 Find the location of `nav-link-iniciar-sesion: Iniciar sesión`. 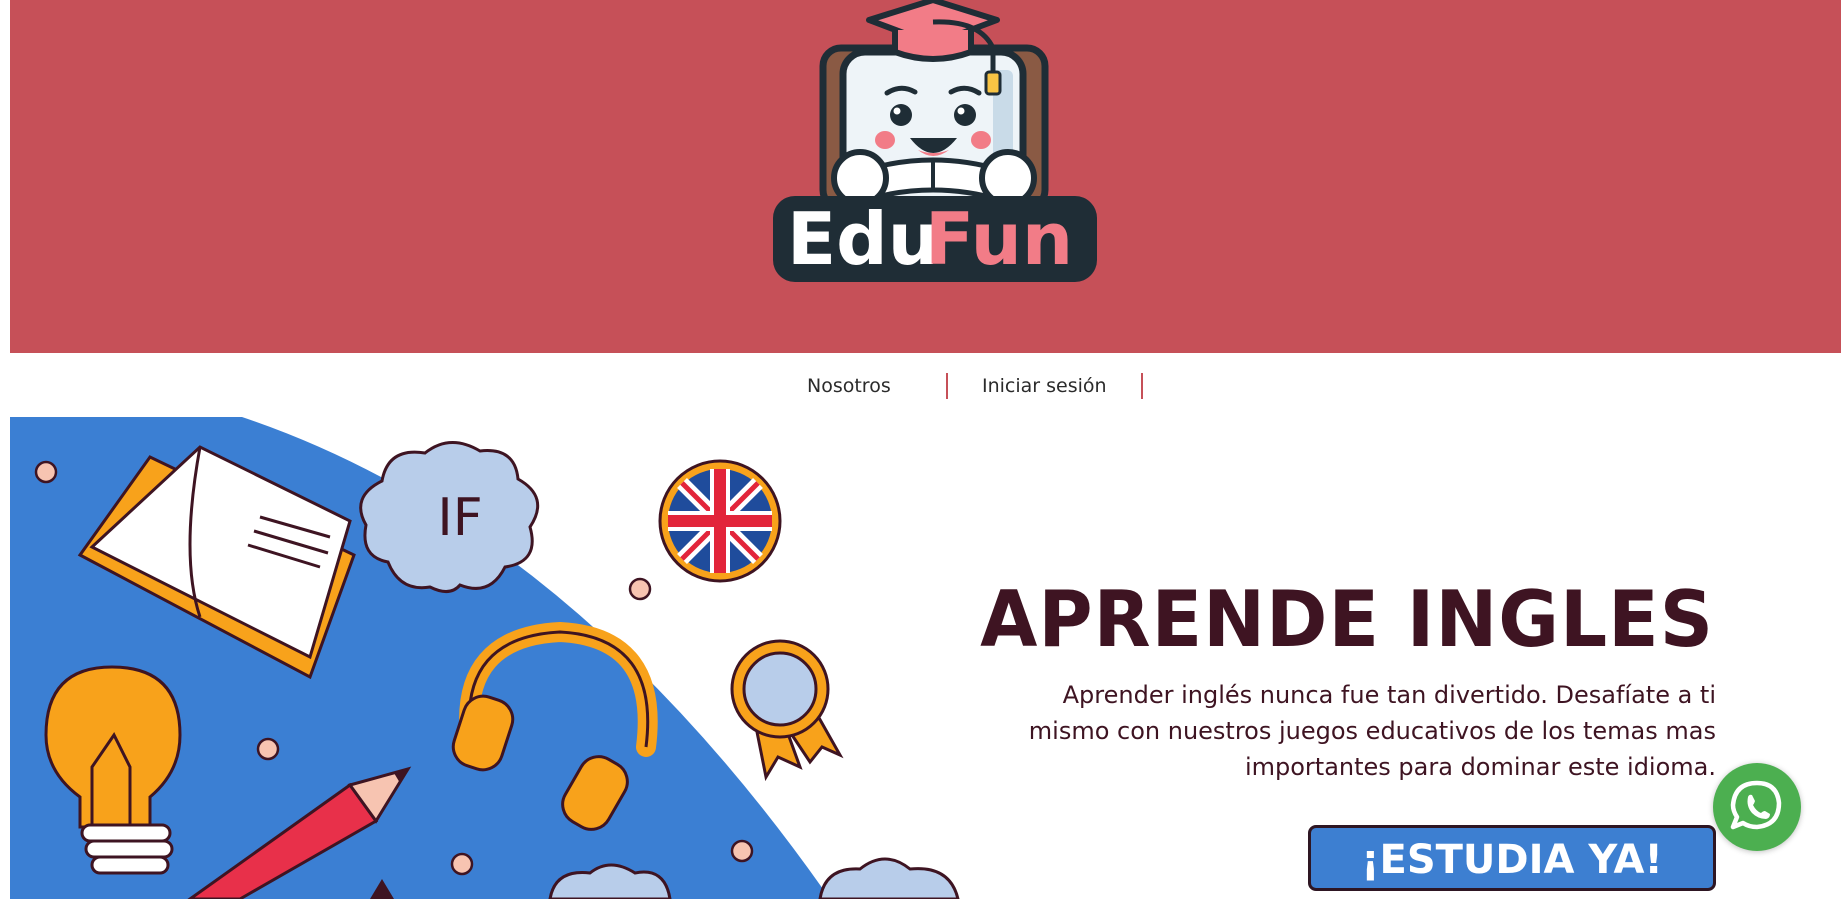

nav-link-iniciar-sesion: Iniciar sesión is located at coordinates (1044, 386).